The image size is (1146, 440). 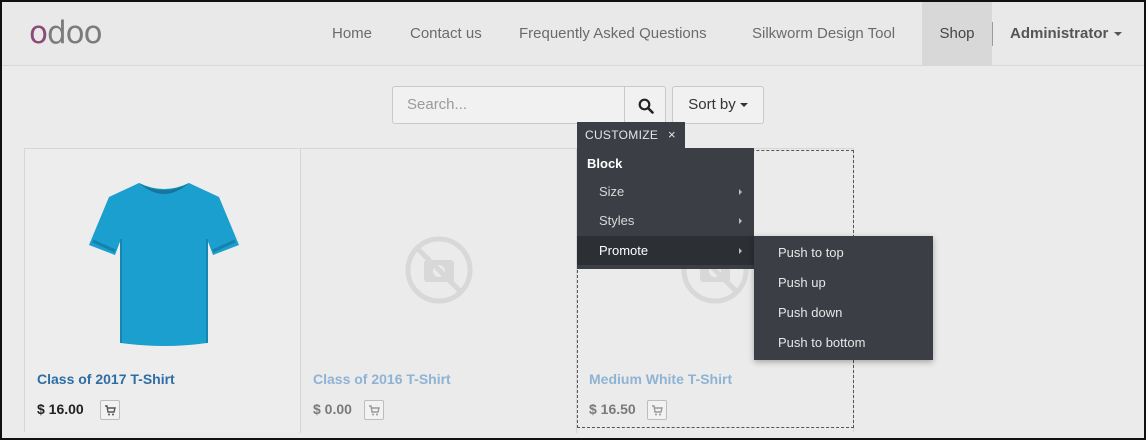 I want to click on user-menu: Administrator, so click(x=1066, y=34).